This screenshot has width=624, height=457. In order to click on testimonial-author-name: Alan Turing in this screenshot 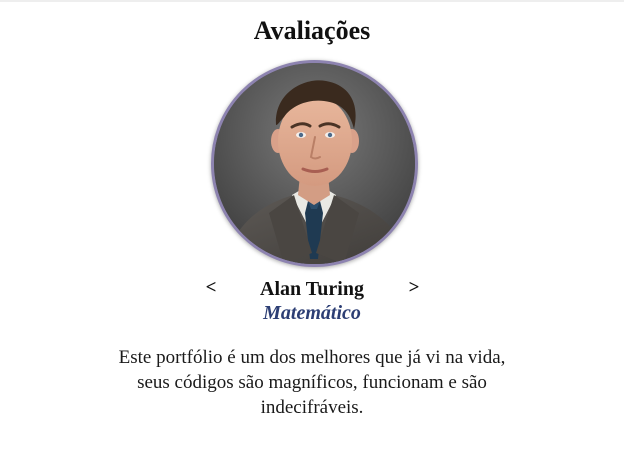, I will do `click(312, 289)`.